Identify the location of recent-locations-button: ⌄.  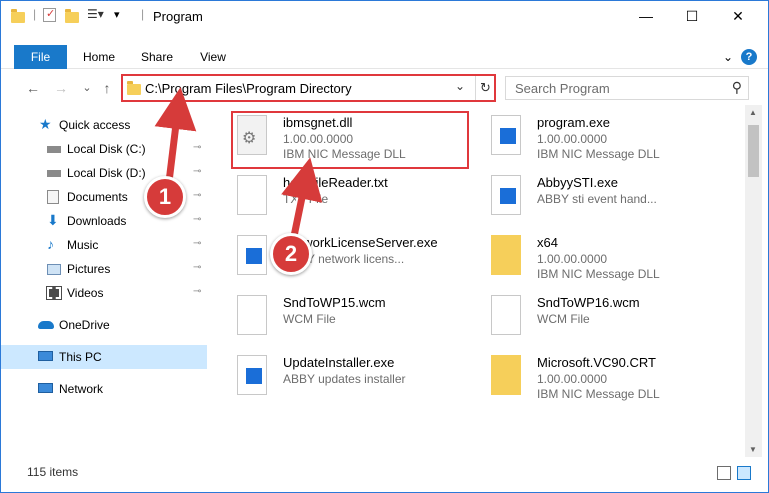
(87, 88).